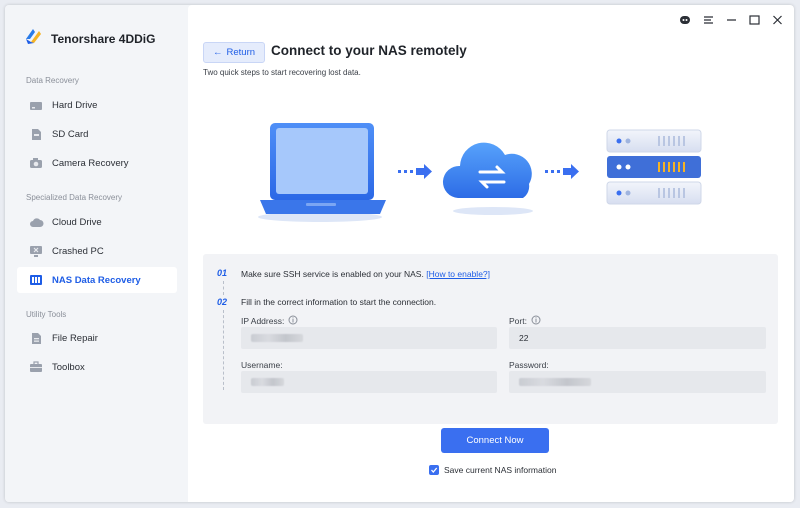  What do you see at coordinates (78, 251) in the screenshot?
I see `sidebar-item-label: Crashed PC` at bounding box center [78, 251].